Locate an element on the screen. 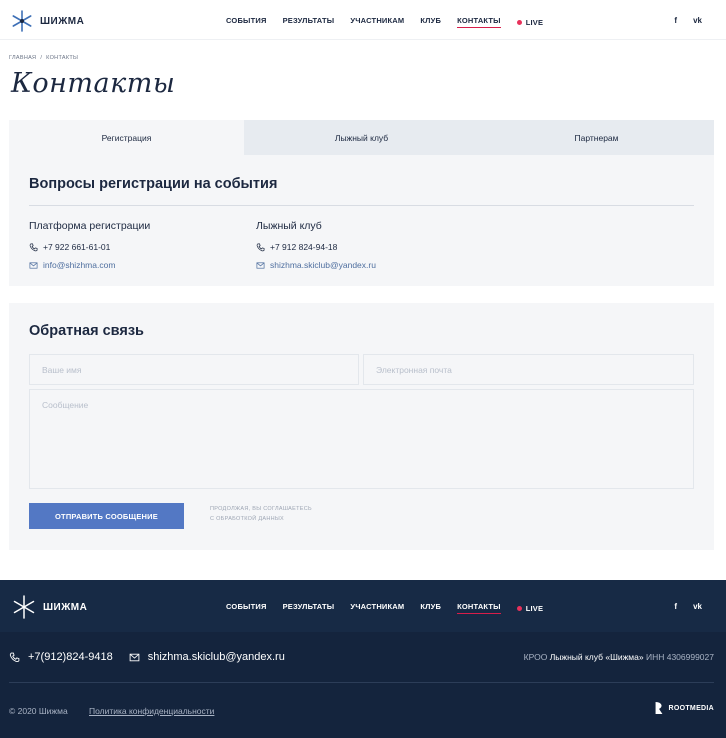 This screenshot has height=738, width=726. copyright: © 2020 Шижма is located at coordinates (38, 711).